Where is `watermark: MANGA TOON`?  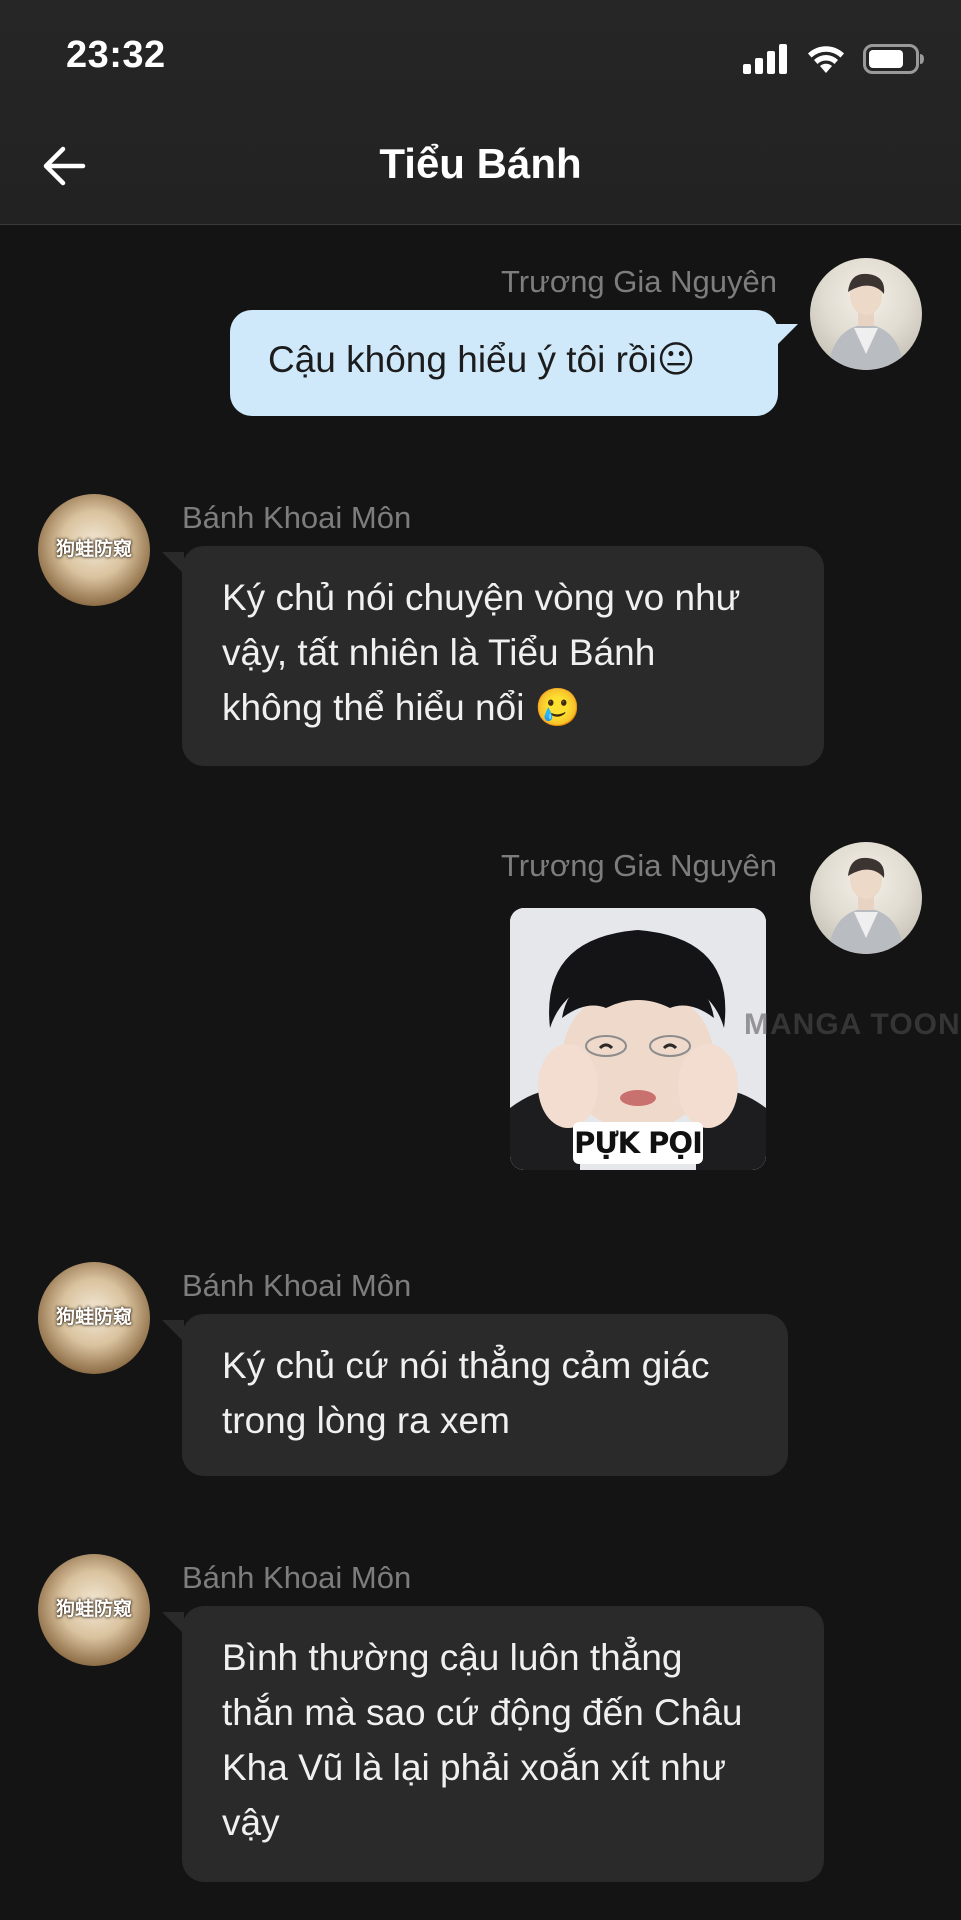 watermark: MANGA TOON is located at coordinates (852, 1024).